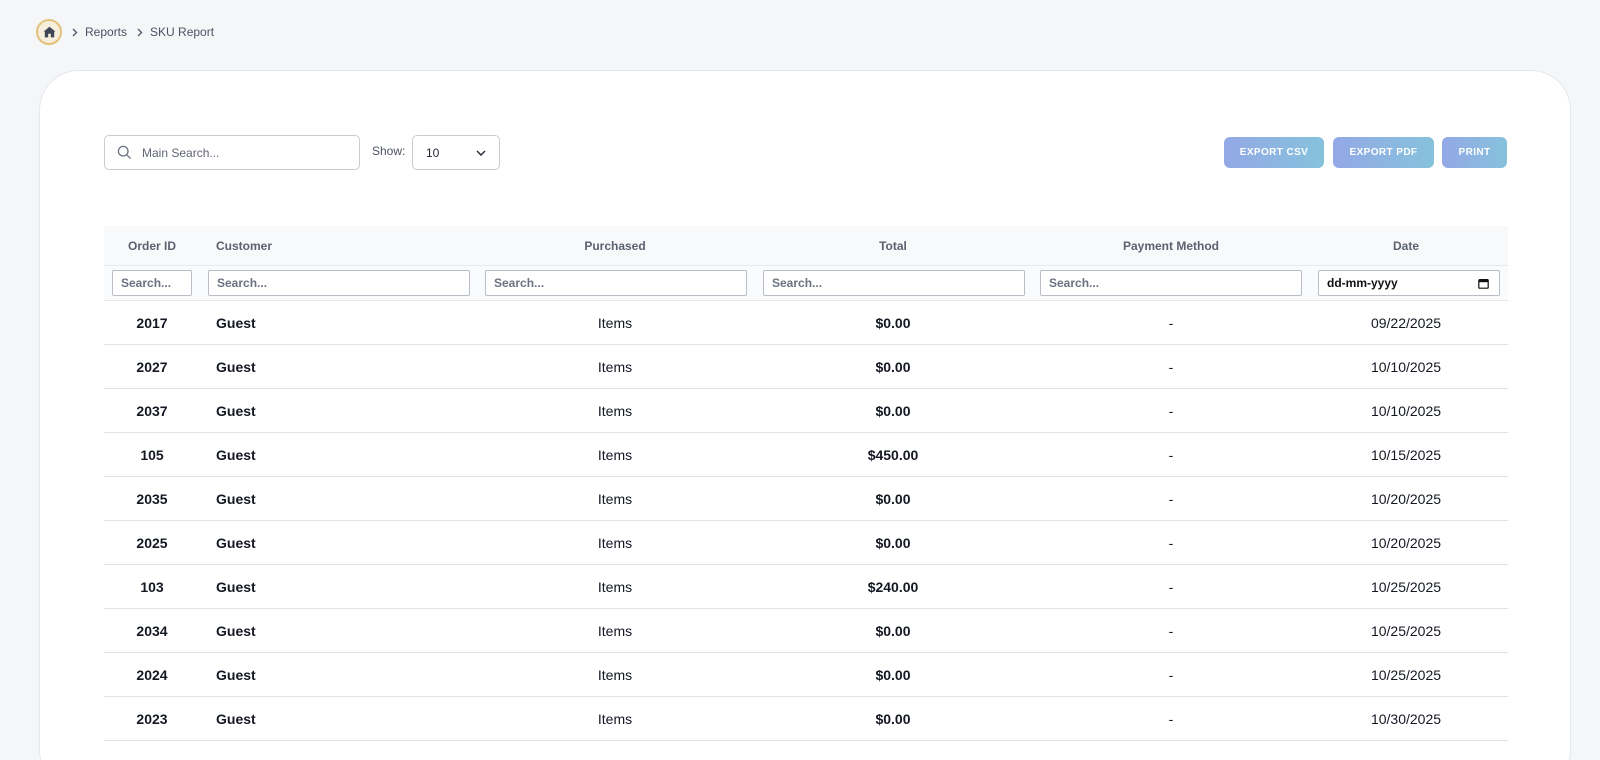 This screenshot has width=1600, height=760. Describe the element at coordinates (1171, 246) in the screenshot. I see `column-header-payment-method: Payment Method` at that location.